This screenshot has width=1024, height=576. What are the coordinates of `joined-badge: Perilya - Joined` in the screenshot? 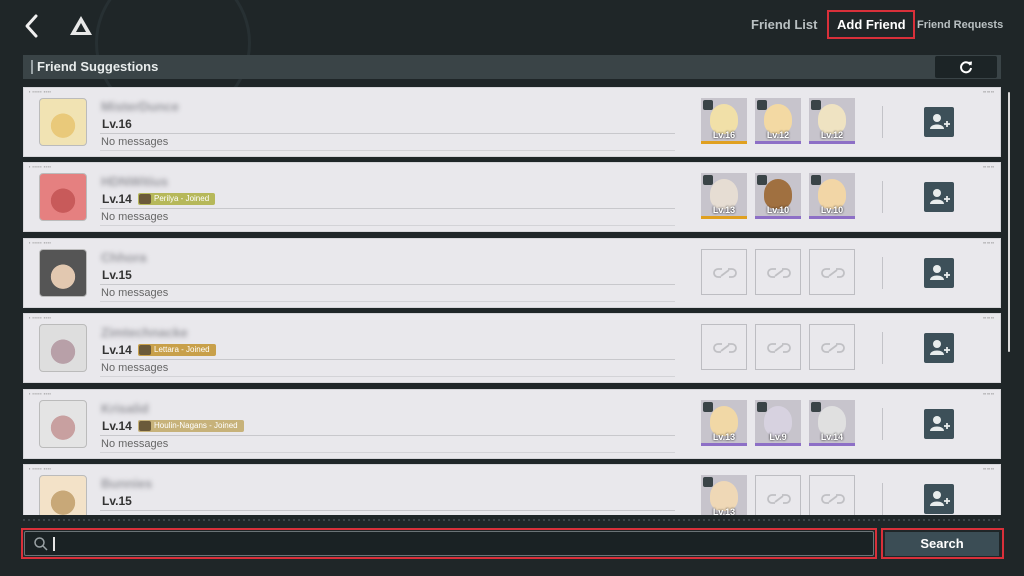 It's located at (177, 199).